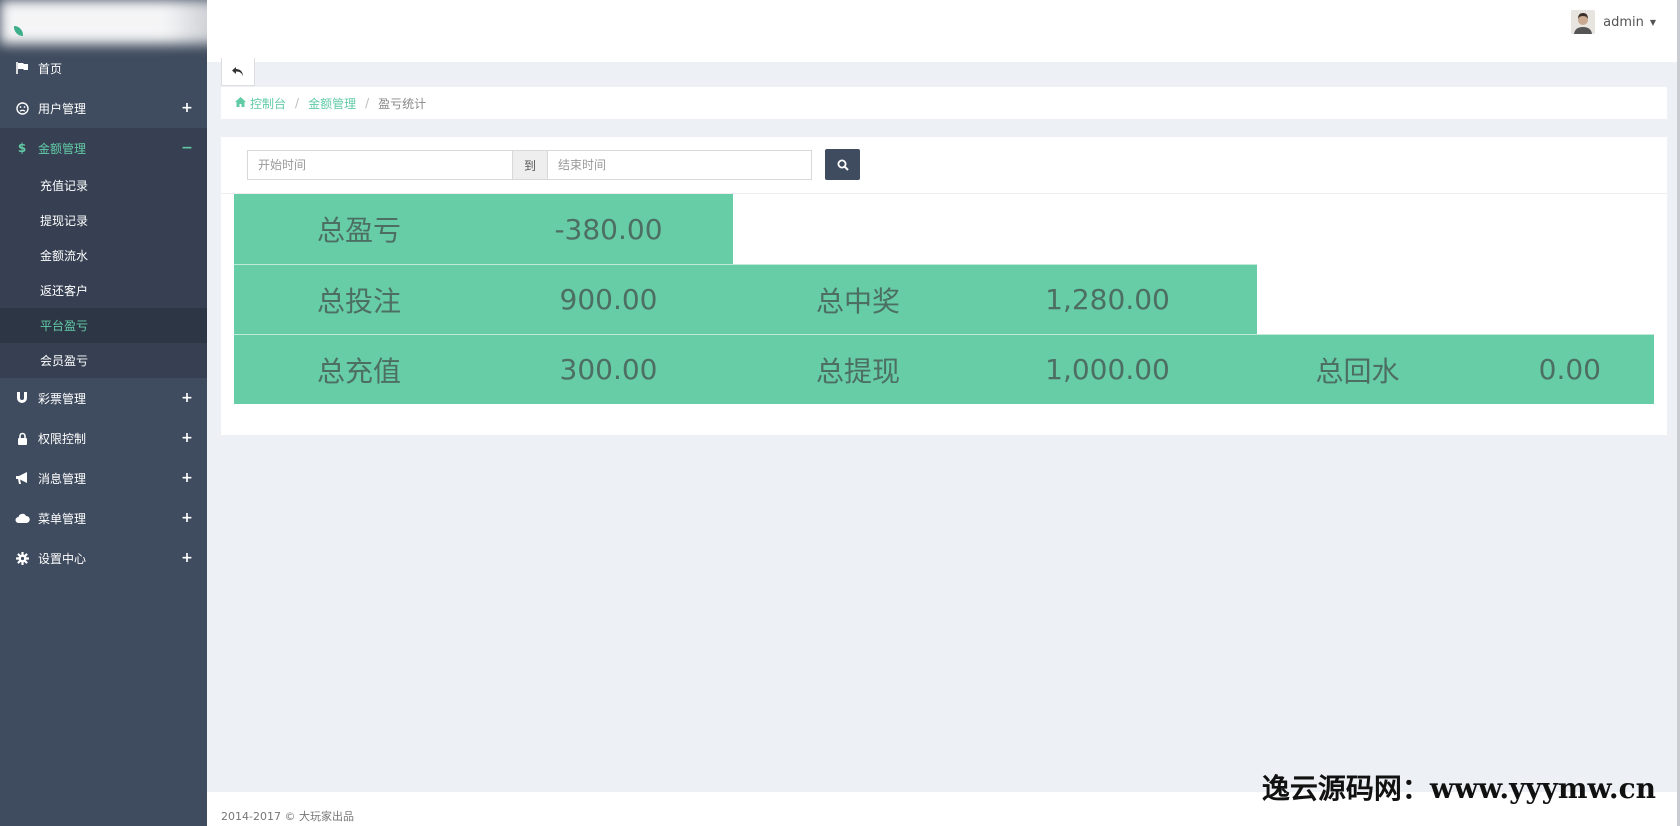  I want to click on sidebar-subitem-refund: 返还客户, so click(103, 290).